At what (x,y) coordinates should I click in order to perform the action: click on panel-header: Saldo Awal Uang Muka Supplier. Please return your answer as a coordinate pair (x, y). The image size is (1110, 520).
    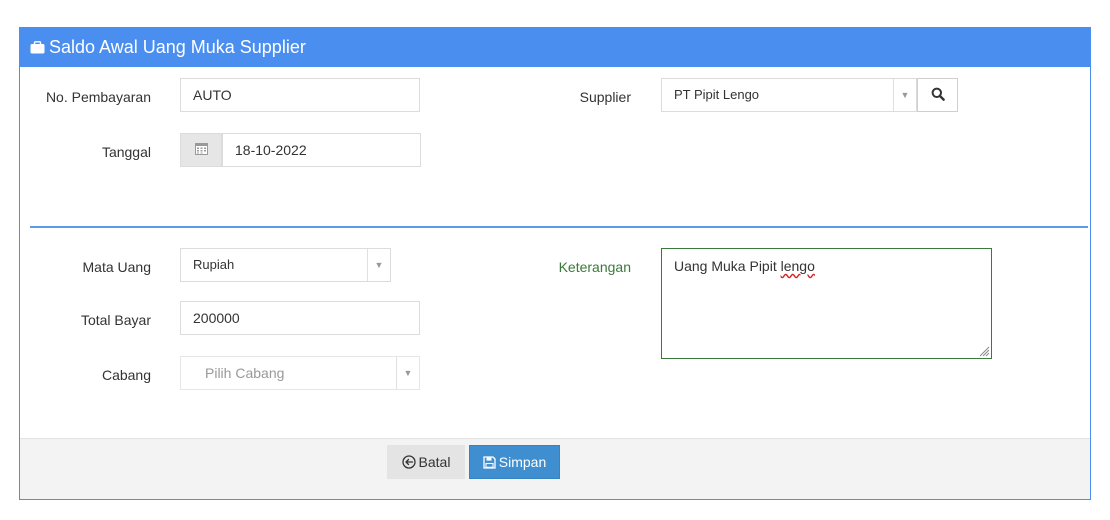
    Looking at the image, I should click on (555, 47).